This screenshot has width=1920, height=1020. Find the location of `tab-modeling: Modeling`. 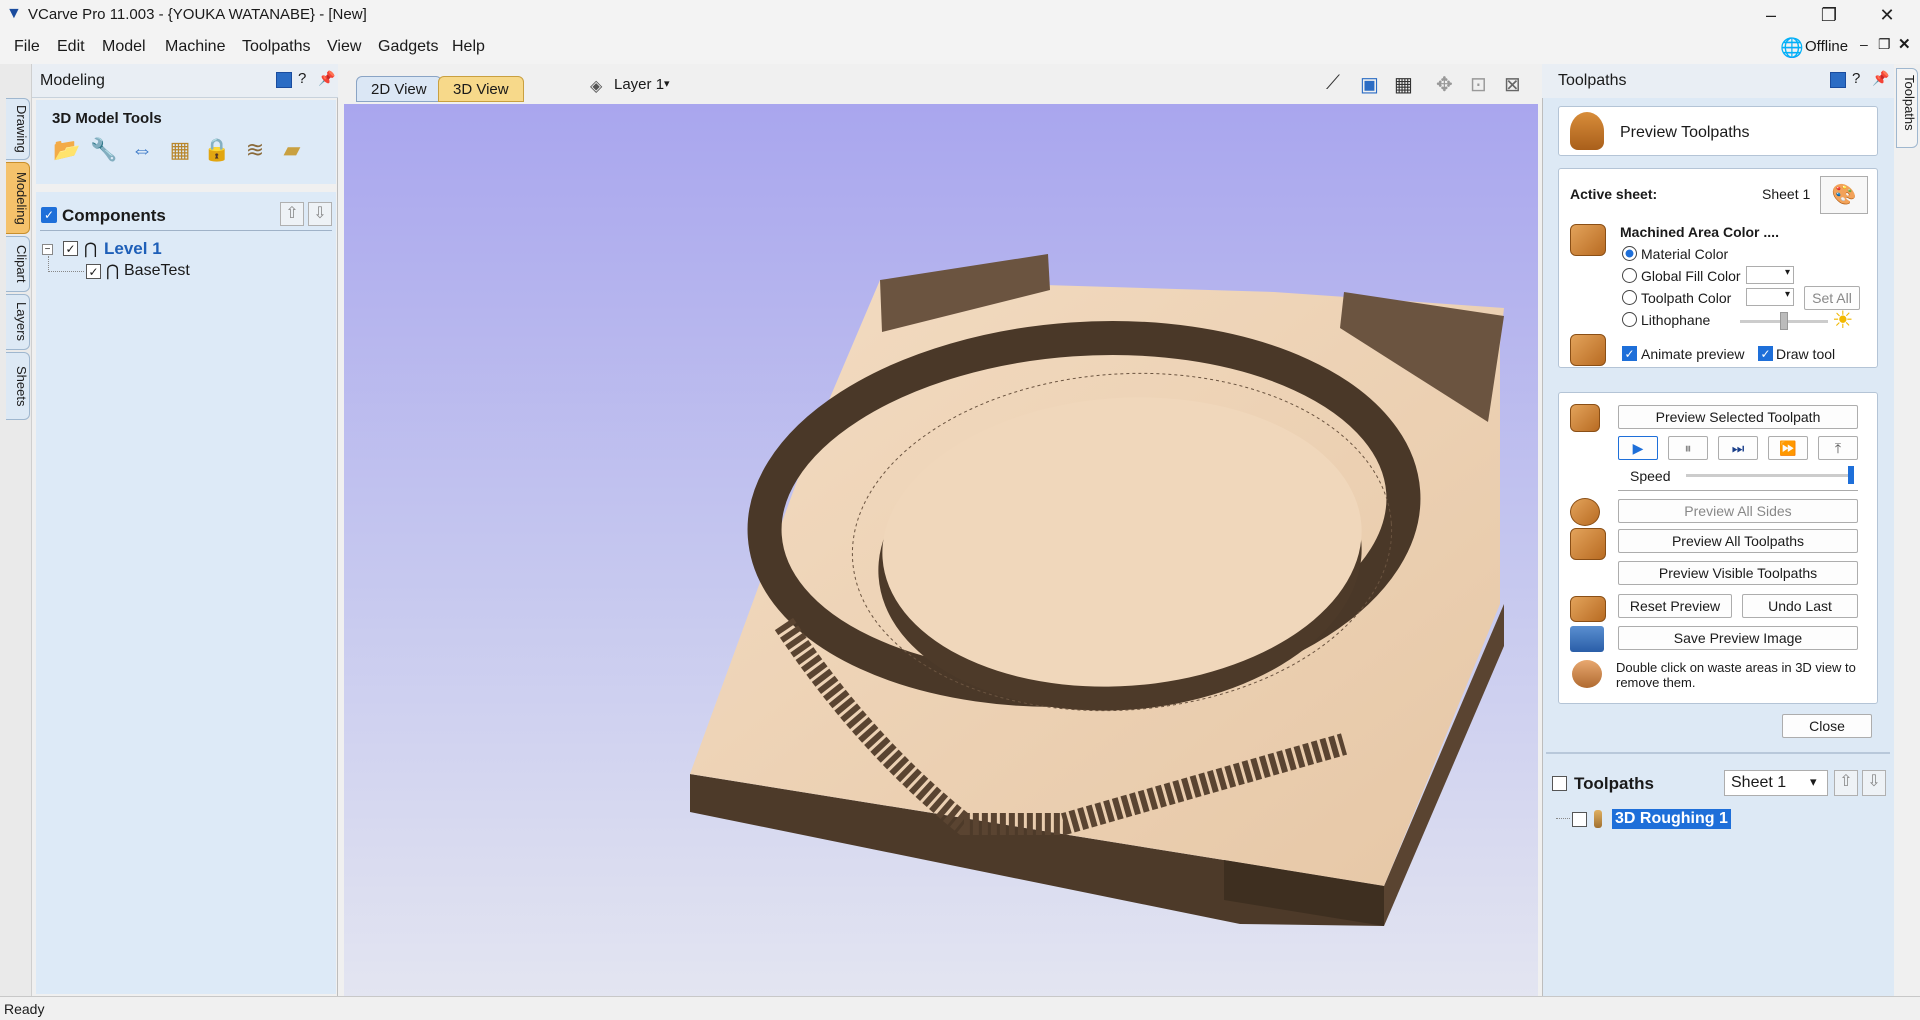

tab-modeling: Modeling is located at coordinates (18, 198).